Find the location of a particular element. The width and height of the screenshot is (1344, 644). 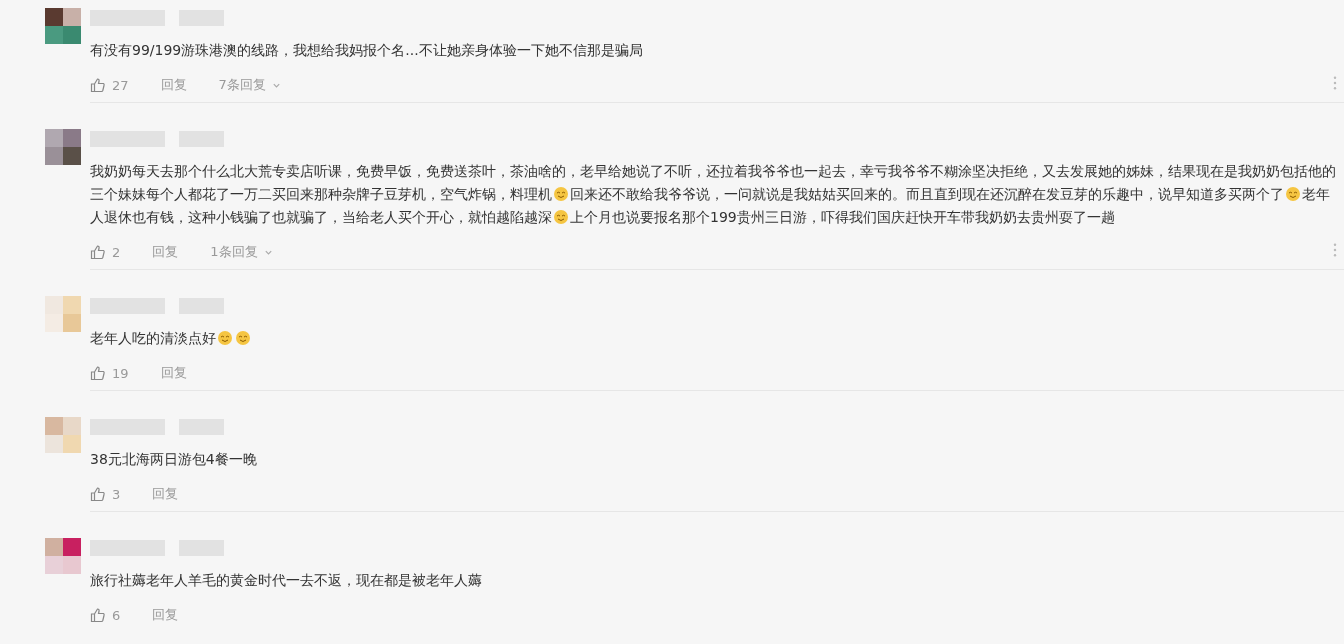

replies-toggle: 1条回复 is located at coordinates (241, 252).